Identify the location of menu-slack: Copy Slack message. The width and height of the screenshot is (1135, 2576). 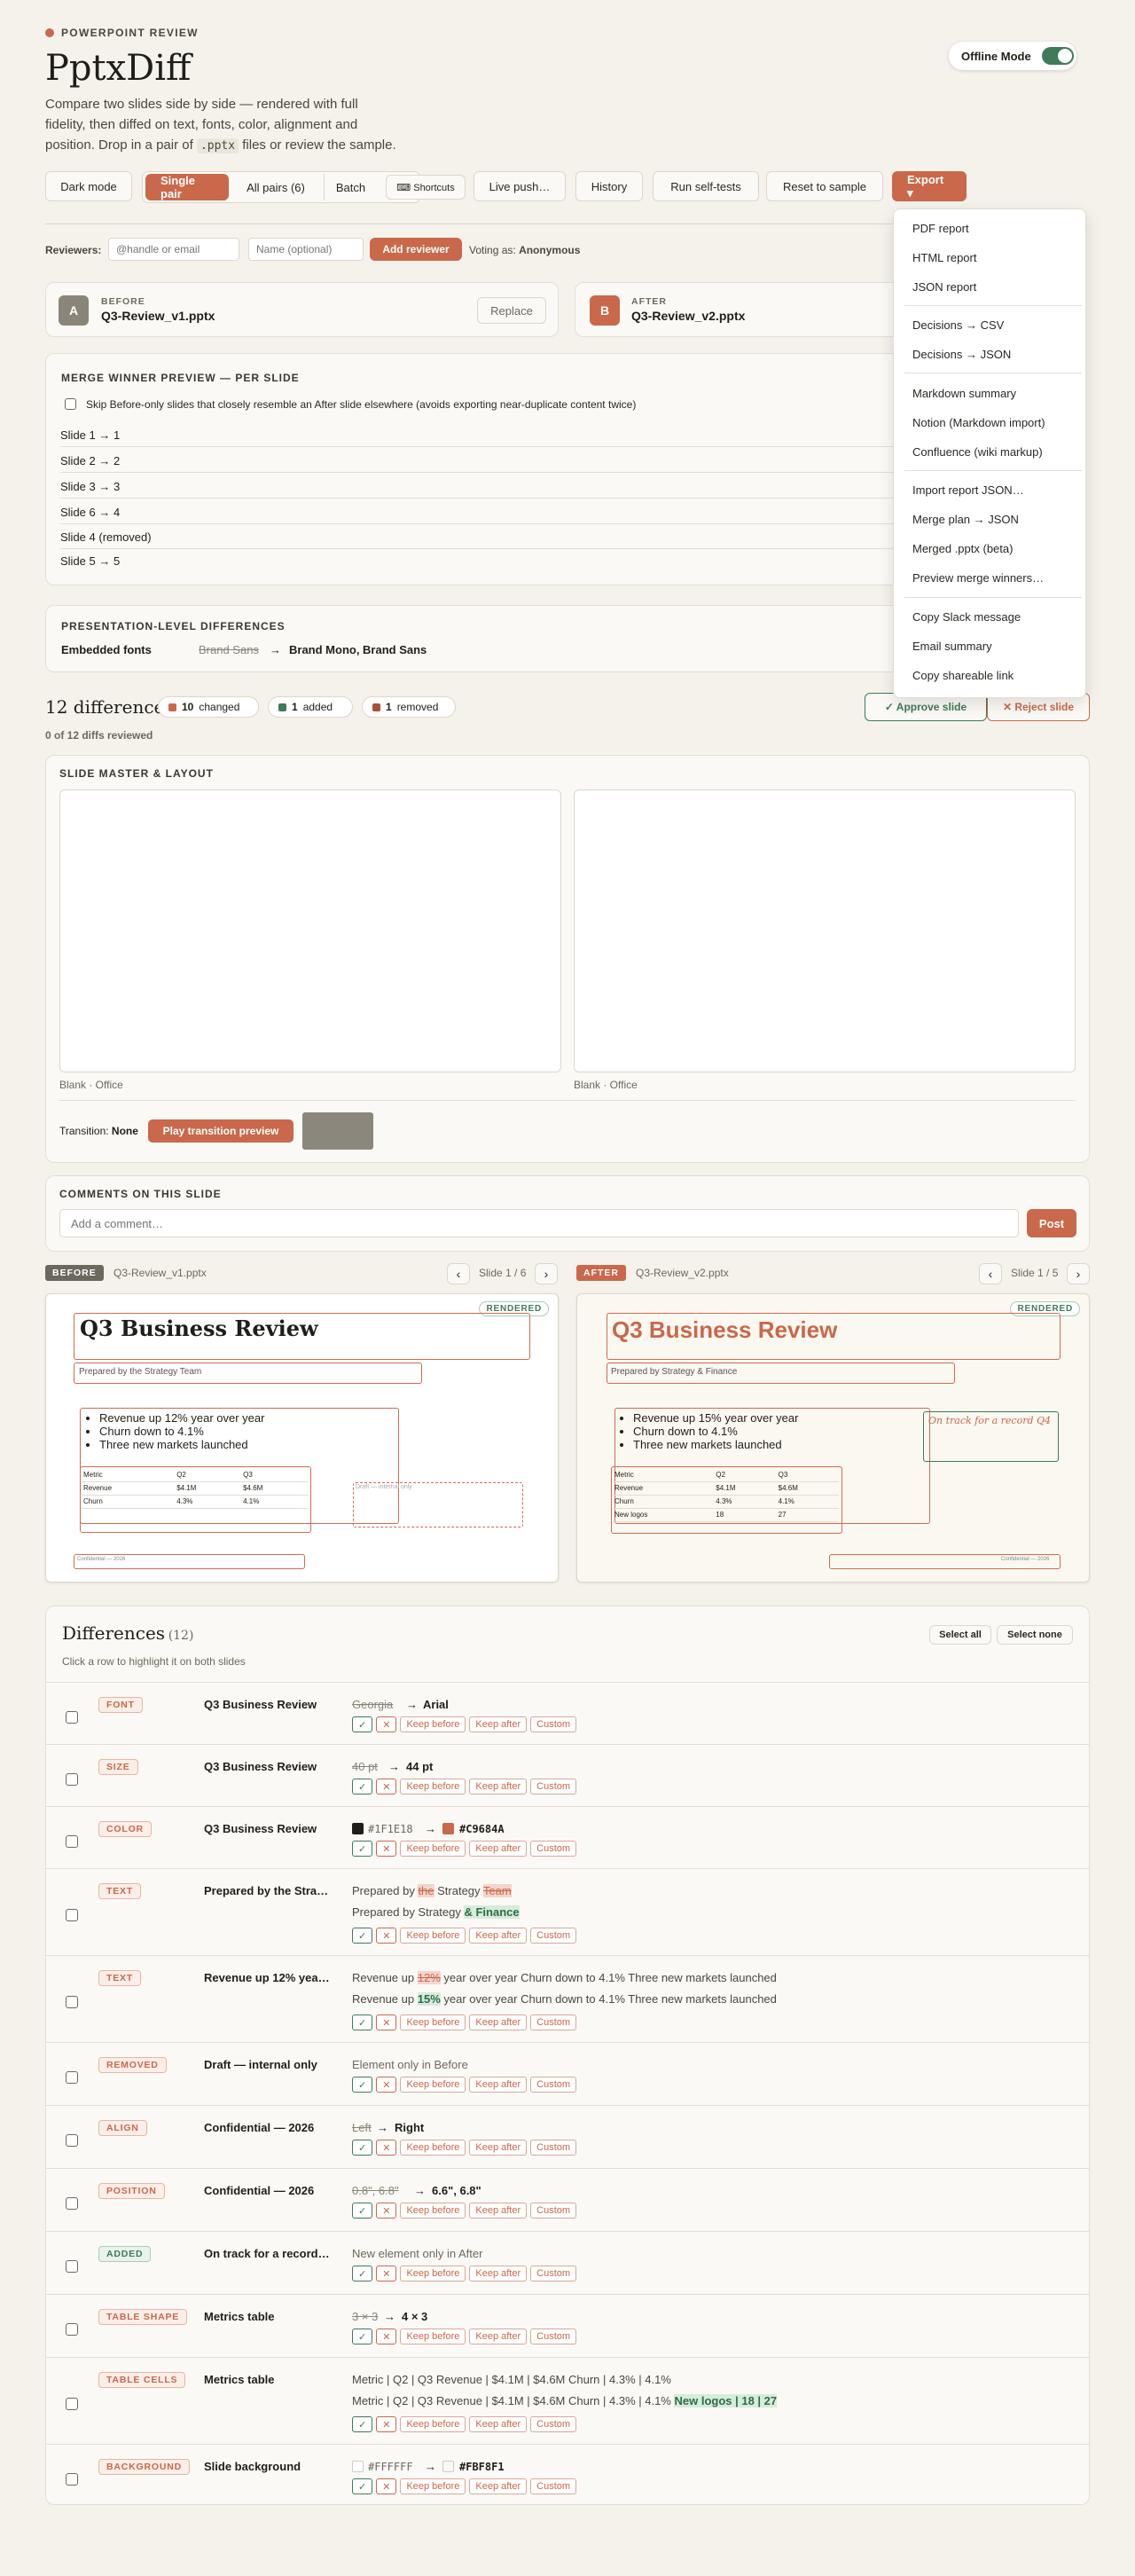
(967, 617).